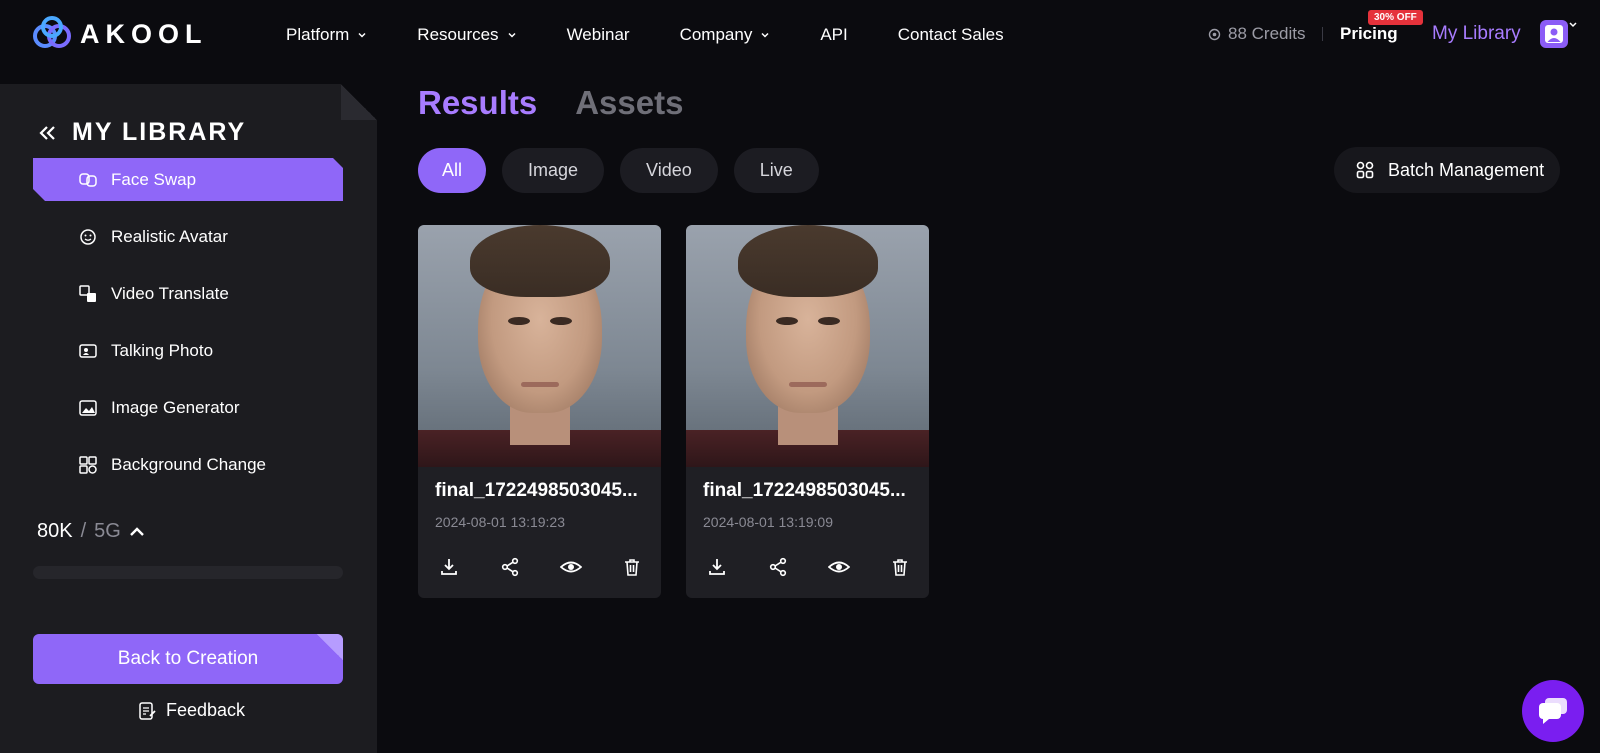 The image size is (1600, 753). What do you see at coordinates (1369, 34) in the screenshot?
I see `pricing-link: Pricing` at bounding box center [1369, 34].